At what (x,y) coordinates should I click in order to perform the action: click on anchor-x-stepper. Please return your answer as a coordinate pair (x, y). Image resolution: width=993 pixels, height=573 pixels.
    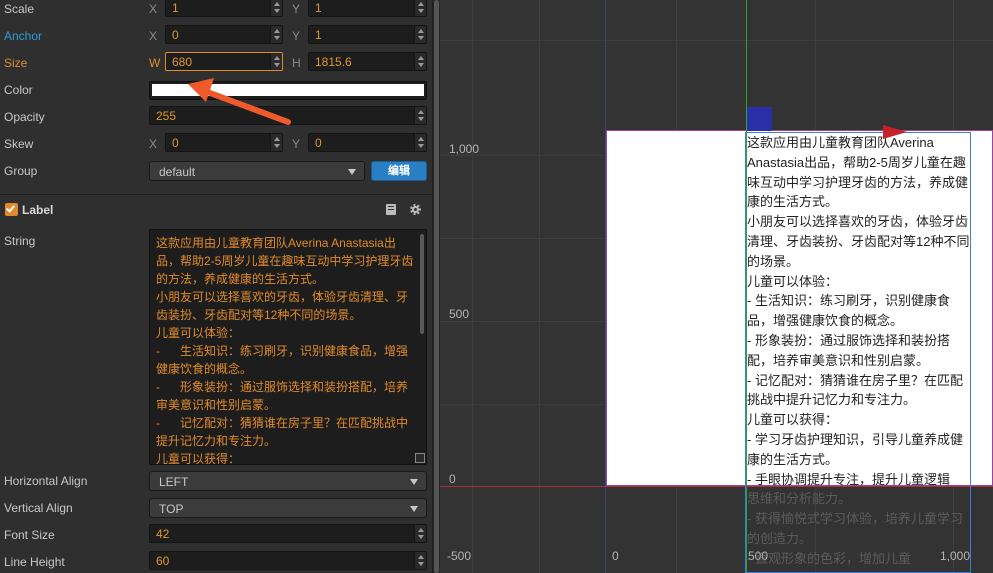
    Looking at the image, I should click on (276, 34).